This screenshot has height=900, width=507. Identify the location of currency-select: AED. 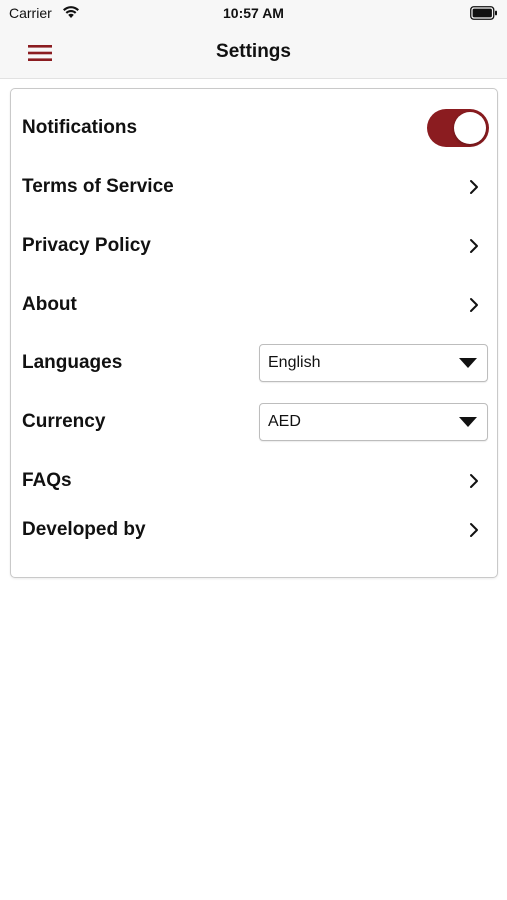
(373, 422).